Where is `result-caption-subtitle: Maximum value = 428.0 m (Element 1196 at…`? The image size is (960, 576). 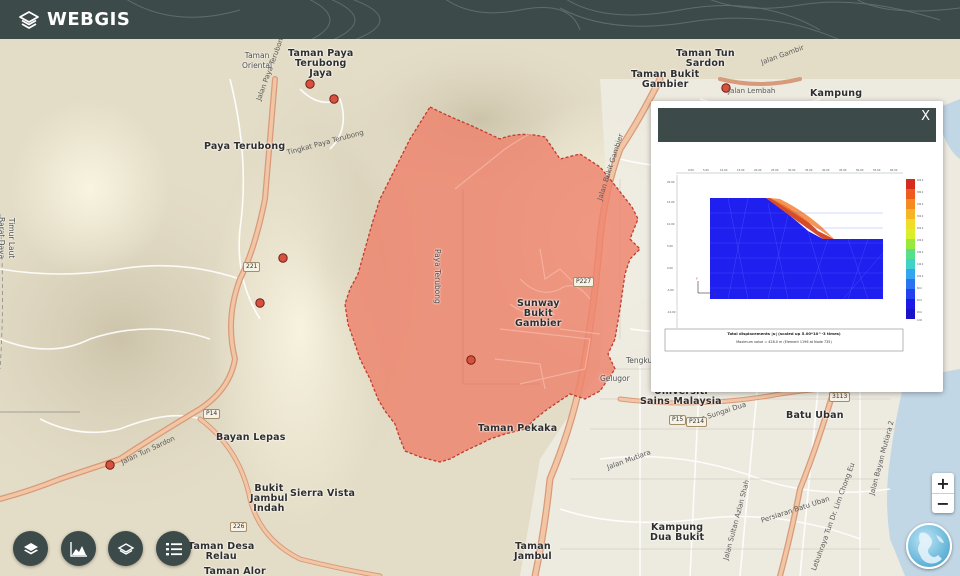
result-caption-subtitle: Maximum value = 428.0 m (Element 1196 at… is located at coordinates (784, 342).